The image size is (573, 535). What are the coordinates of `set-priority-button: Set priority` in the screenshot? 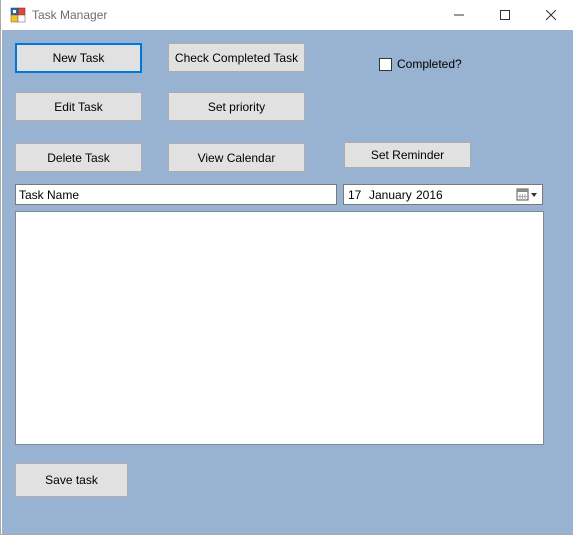 It's located at (236, 106).